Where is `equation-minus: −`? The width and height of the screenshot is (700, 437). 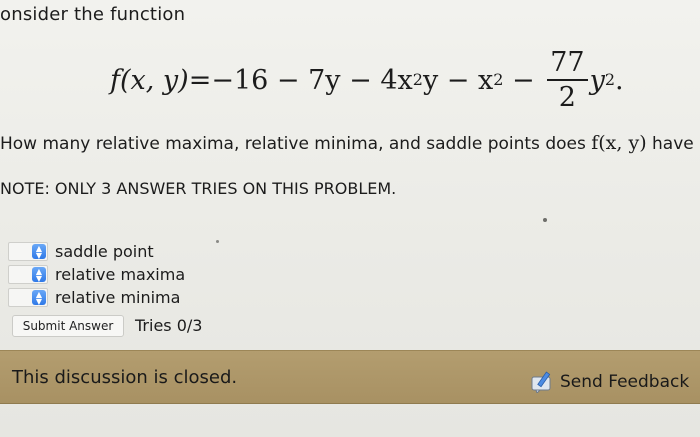 equation-minus: − is located at coordinates (523, 80).